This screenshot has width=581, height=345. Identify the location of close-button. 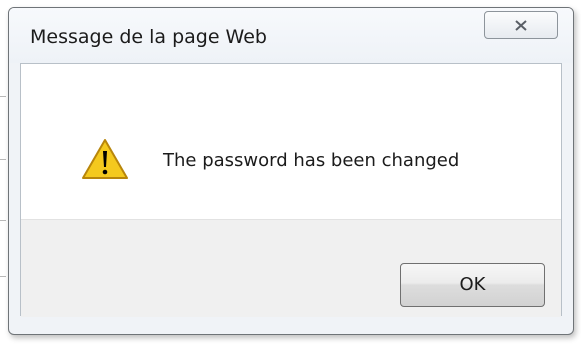
(521, 25).